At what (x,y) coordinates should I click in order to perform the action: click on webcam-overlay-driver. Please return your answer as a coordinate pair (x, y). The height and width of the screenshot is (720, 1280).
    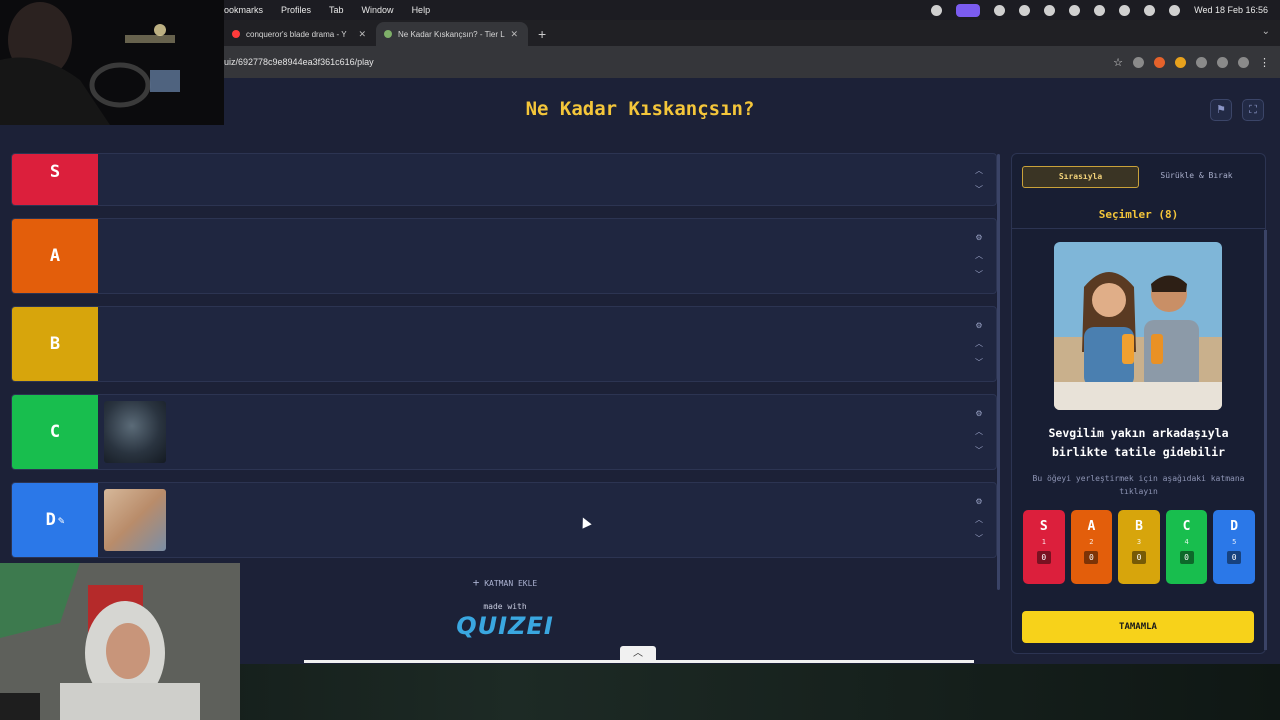
    Looking at the image, I should click on (112, 62).